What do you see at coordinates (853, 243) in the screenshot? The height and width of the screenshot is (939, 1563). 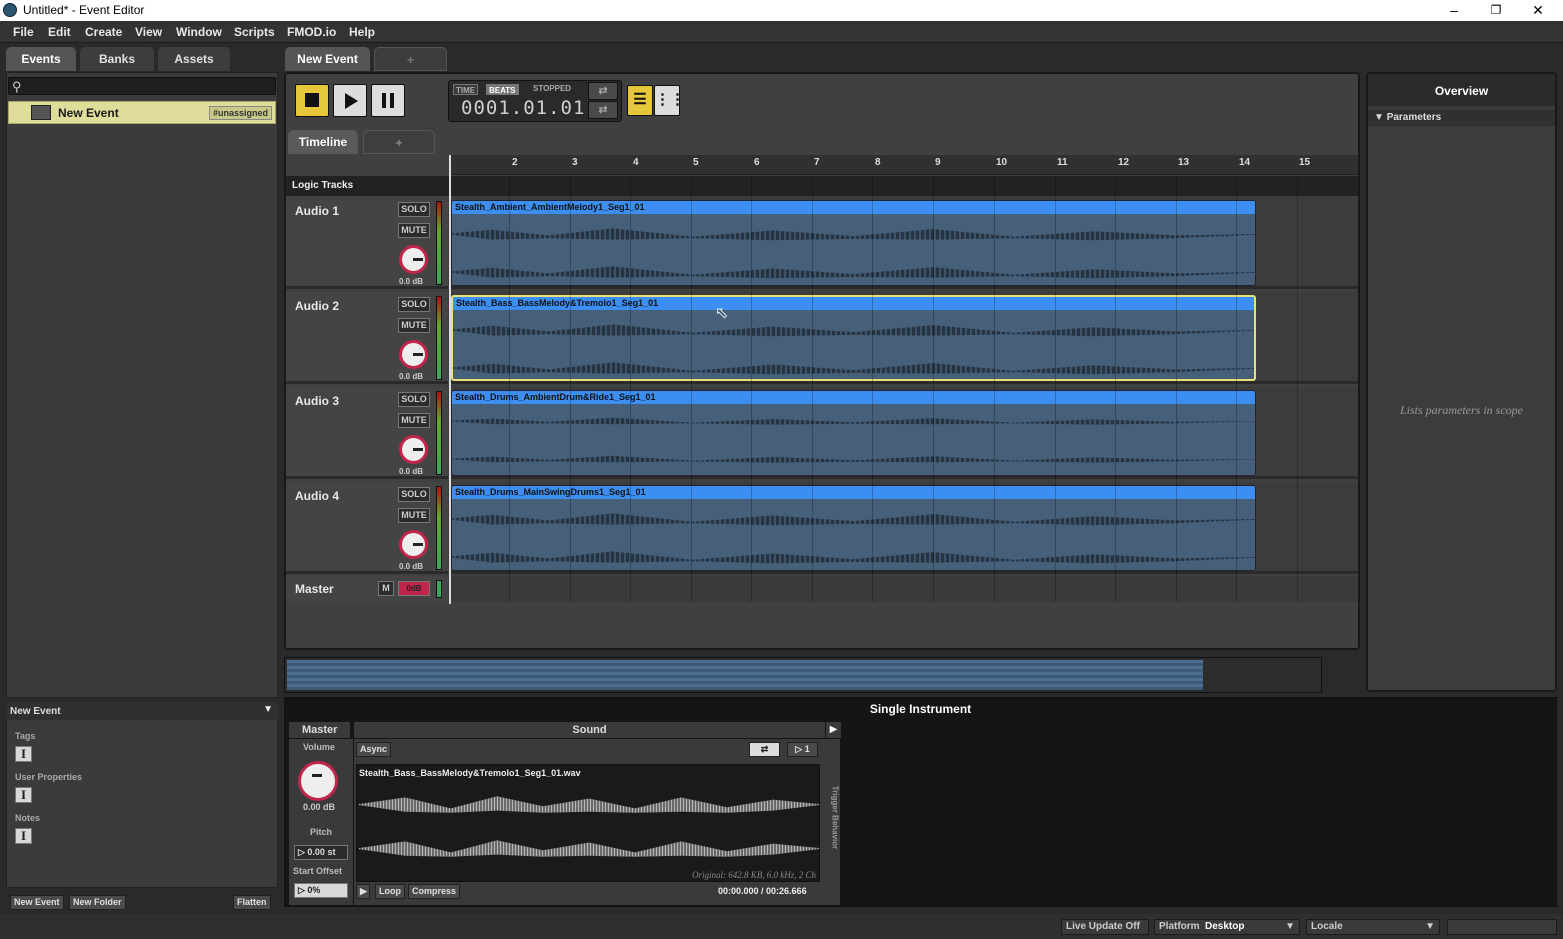 I see `instrument-region: Stealth_Ambient_AmbientMelody1_Seg1_01` at bounding box center [853, 243].